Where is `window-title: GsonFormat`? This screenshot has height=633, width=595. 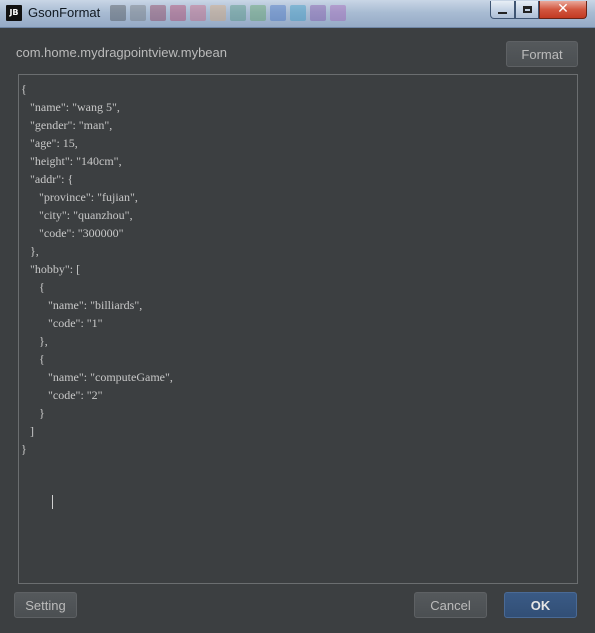
window-title: GsonFormat is located at coordinates (64, 12).